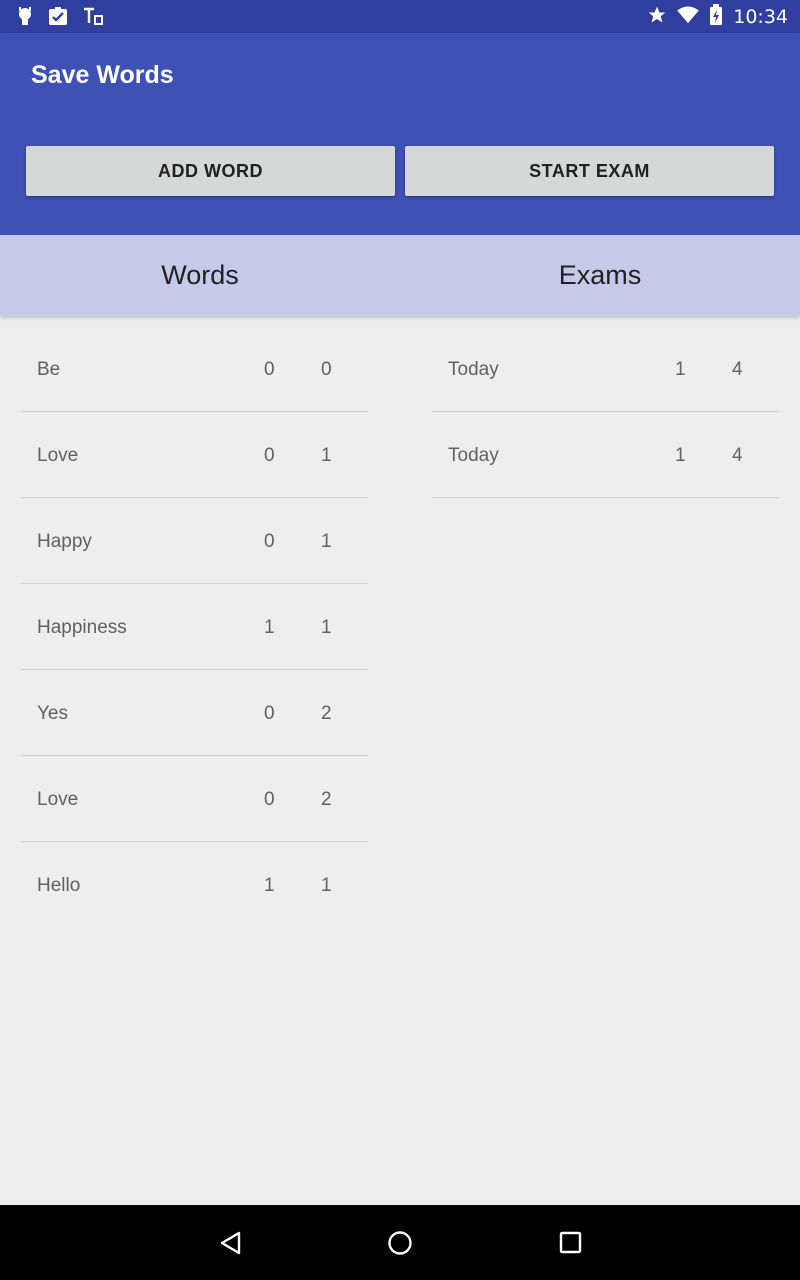 The image size is (800, 1280). I want to click on recents-icon, so click(571, 1245).